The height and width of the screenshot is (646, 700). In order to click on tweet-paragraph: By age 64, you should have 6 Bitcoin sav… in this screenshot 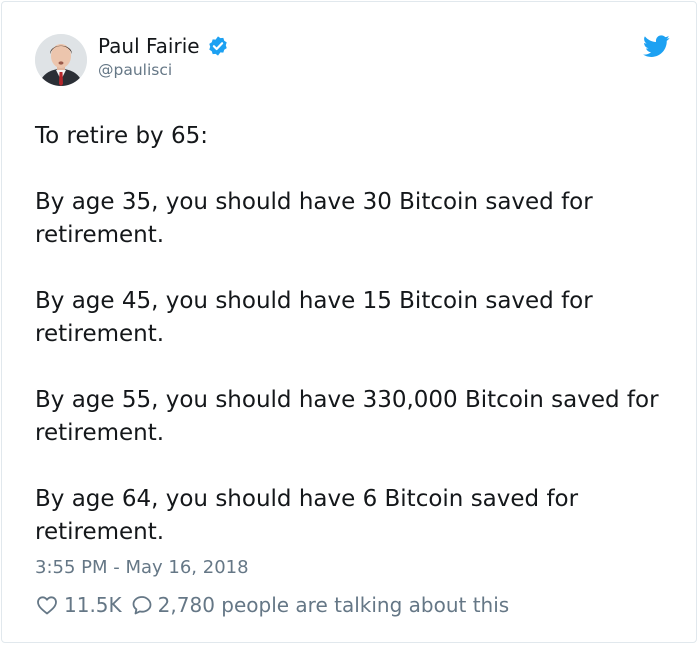, I will do `click(307, 515)`.